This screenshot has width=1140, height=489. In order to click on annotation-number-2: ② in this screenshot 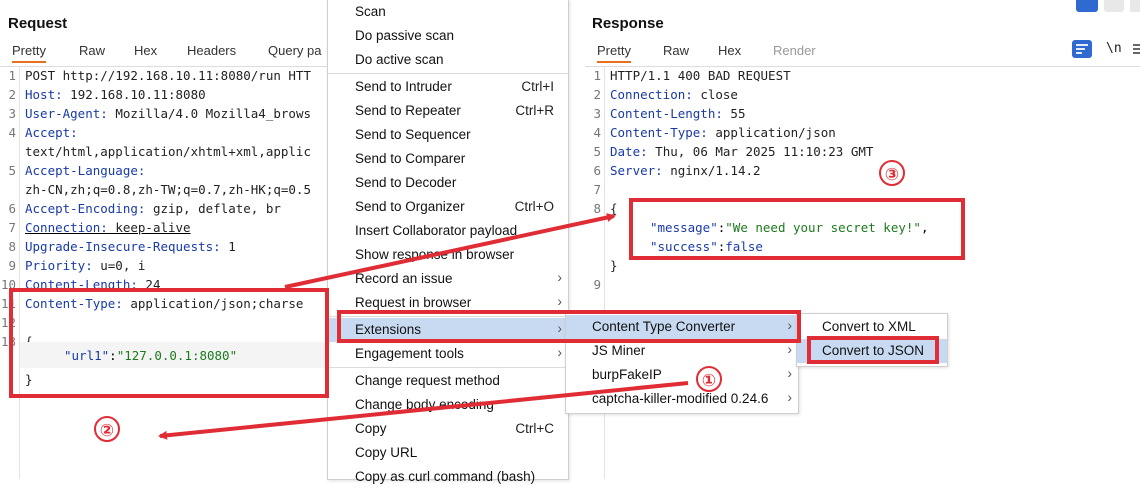, I will do `click(107, 429)`.